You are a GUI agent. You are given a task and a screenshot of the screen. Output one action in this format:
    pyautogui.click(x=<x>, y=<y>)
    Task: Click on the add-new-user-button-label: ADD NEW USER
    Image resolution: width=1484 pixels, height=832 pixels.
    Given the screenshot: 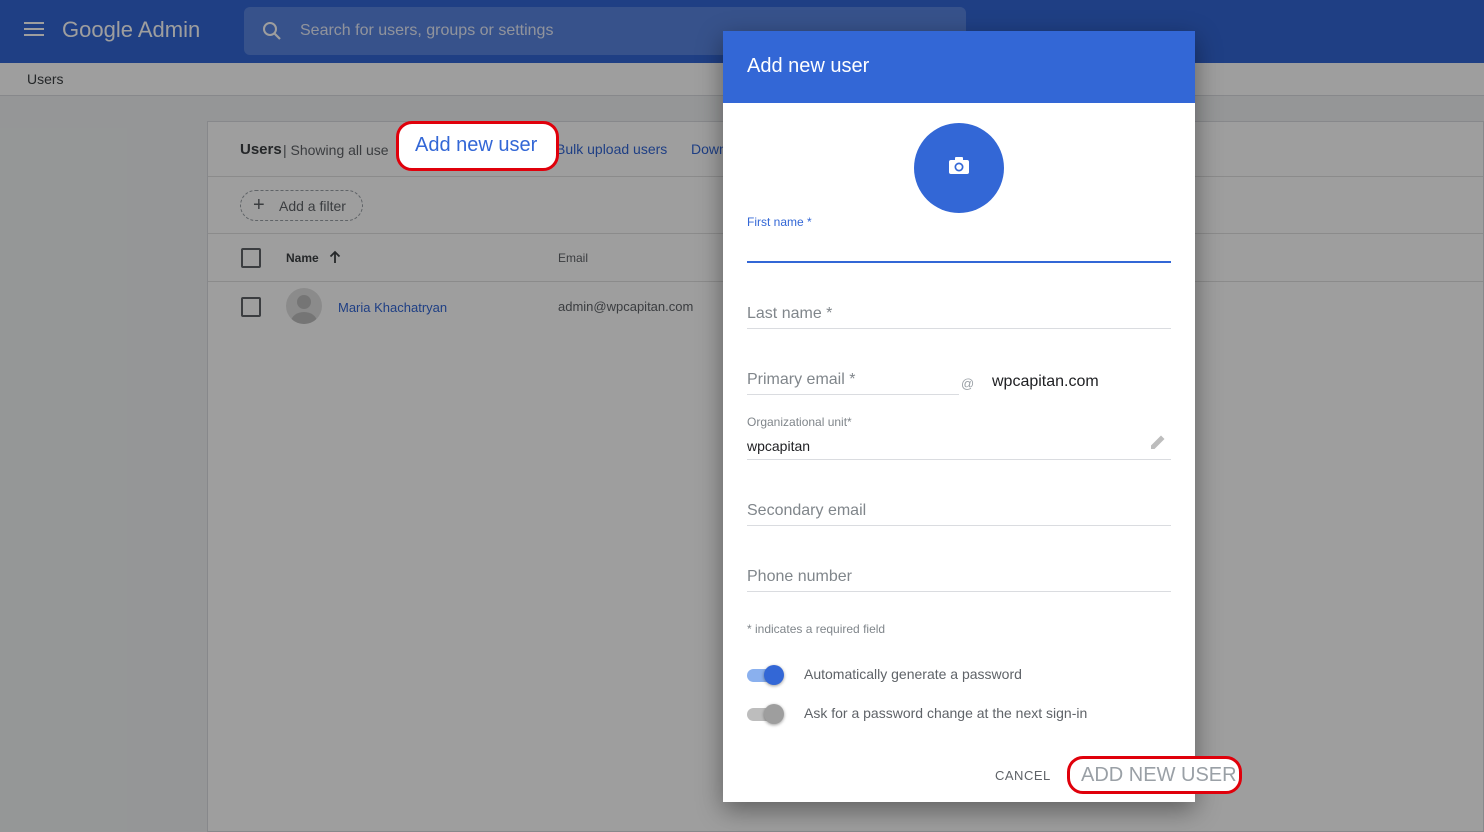 What is the action you would take?
    pyautogui.click(x=1159, y=775)
    